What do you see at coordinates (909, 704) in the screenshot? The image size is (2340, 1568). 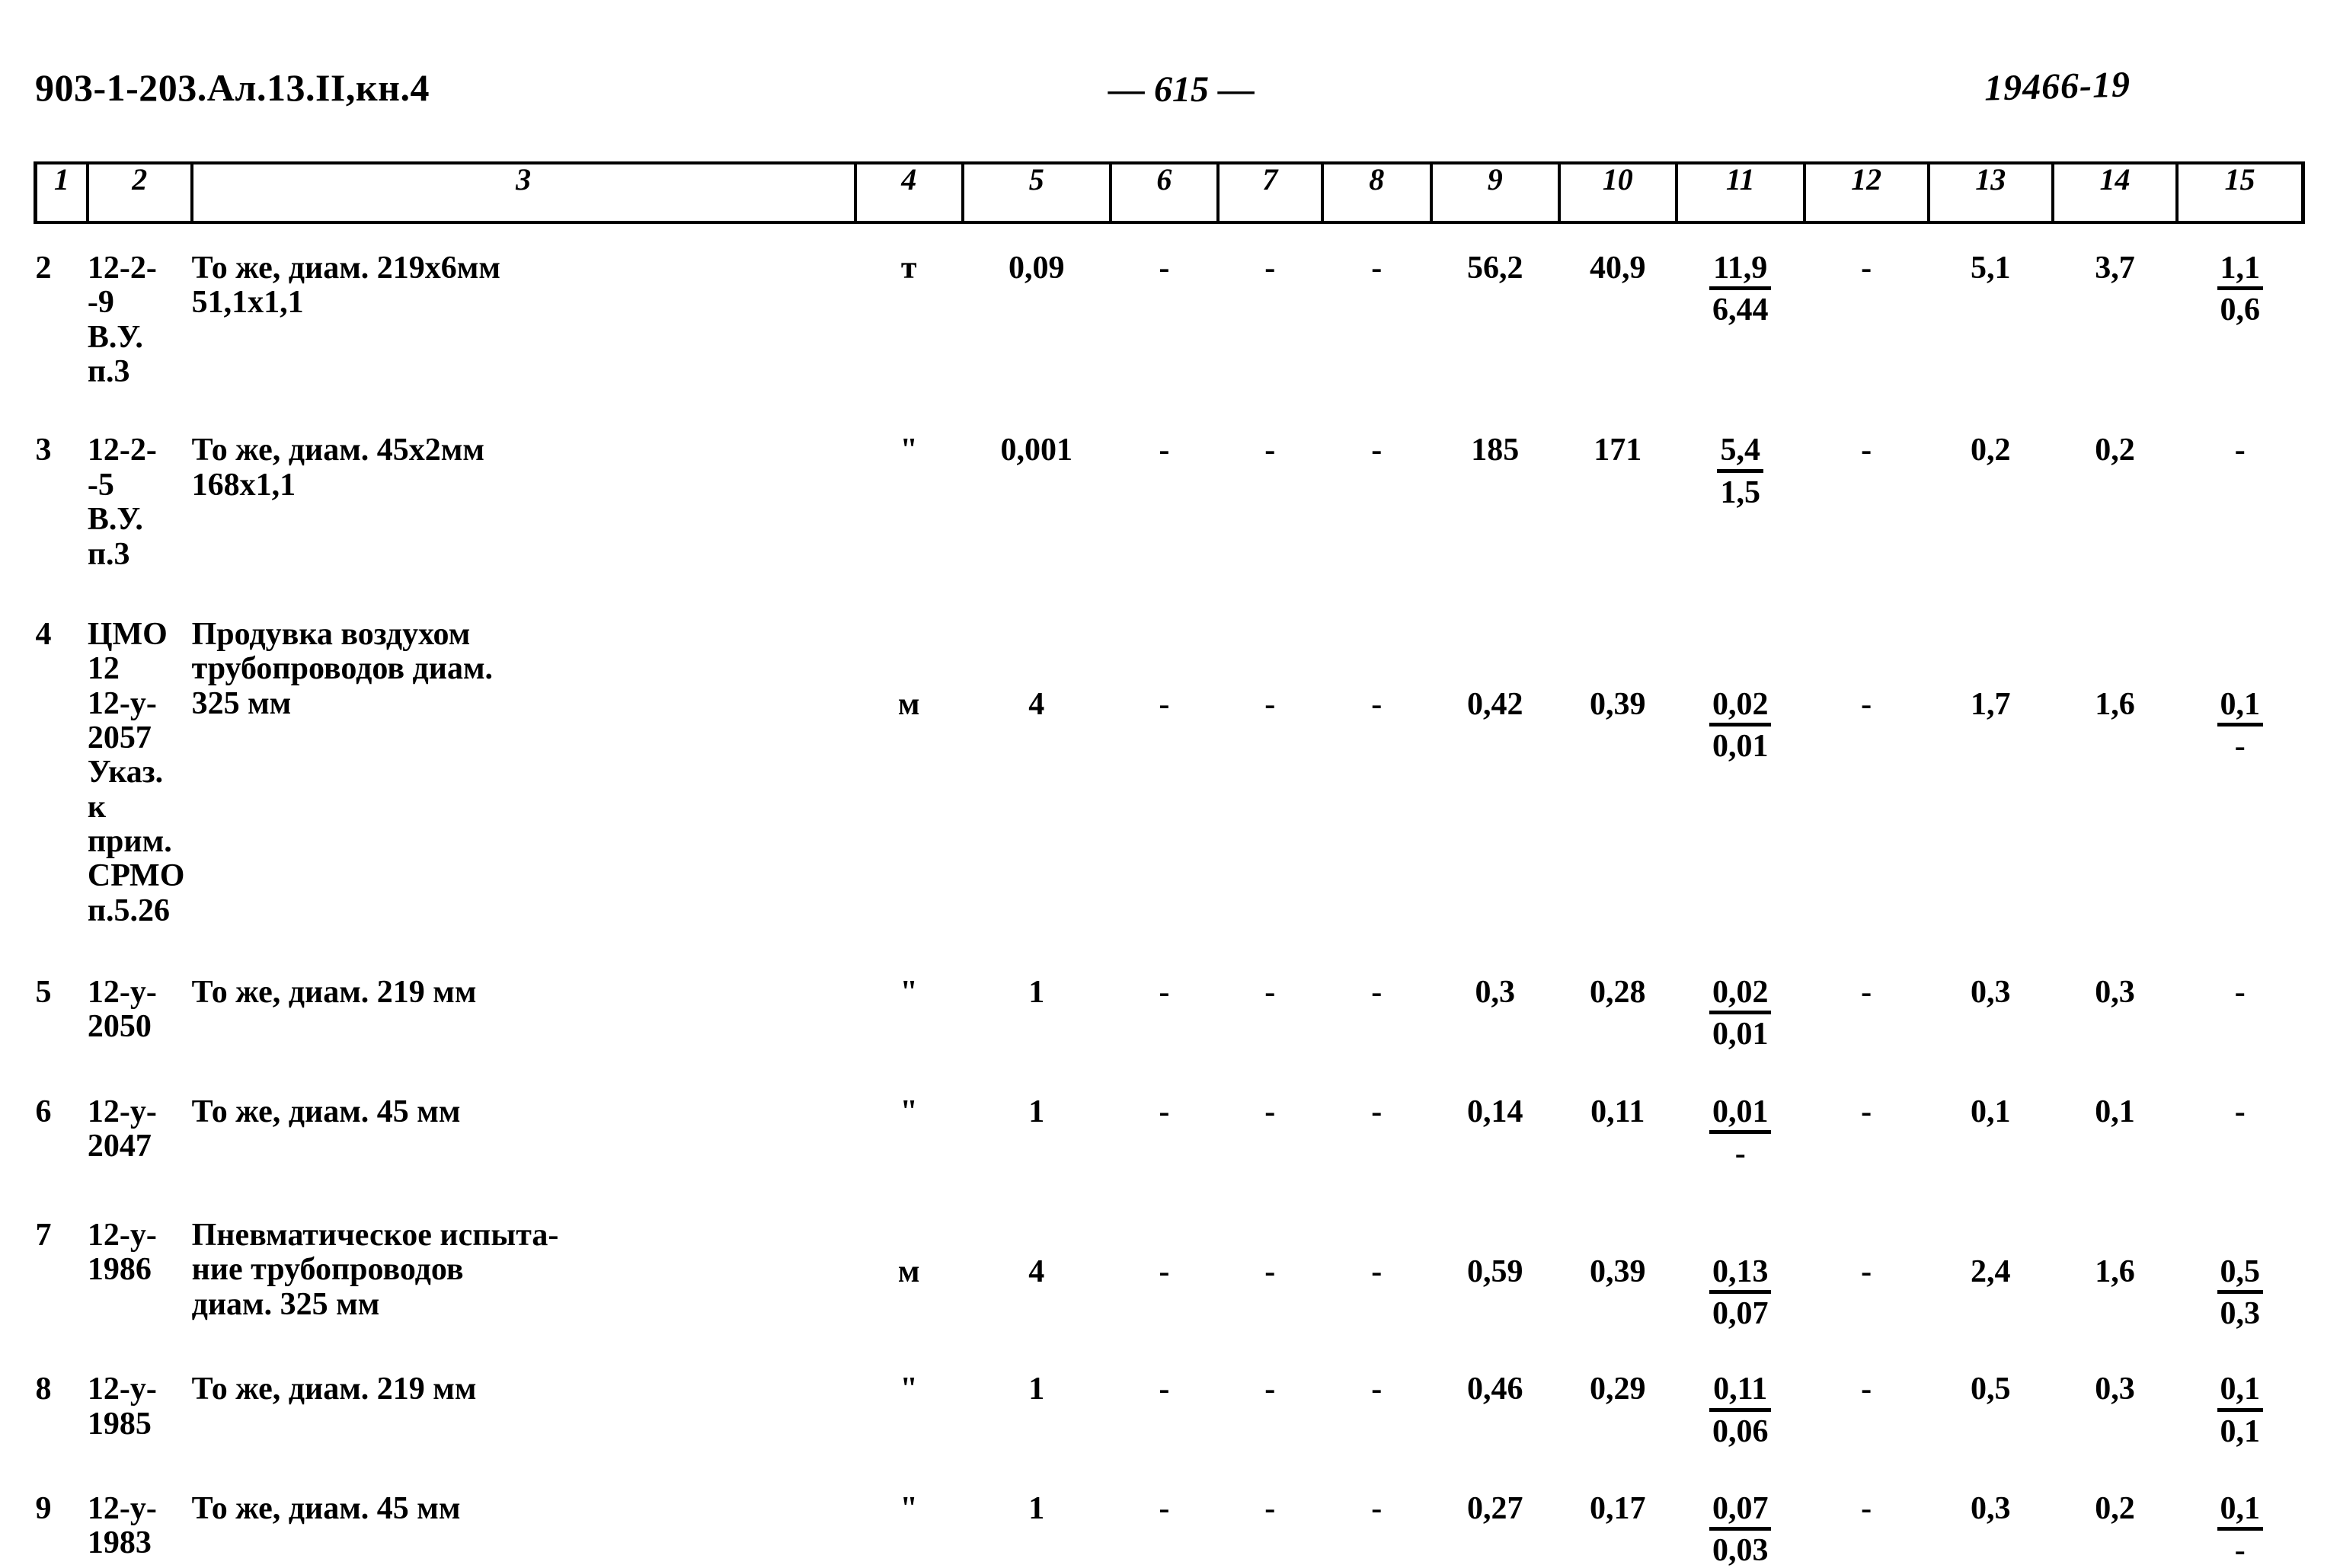 I see `row-unit: м` at bounding box center [909, 704].